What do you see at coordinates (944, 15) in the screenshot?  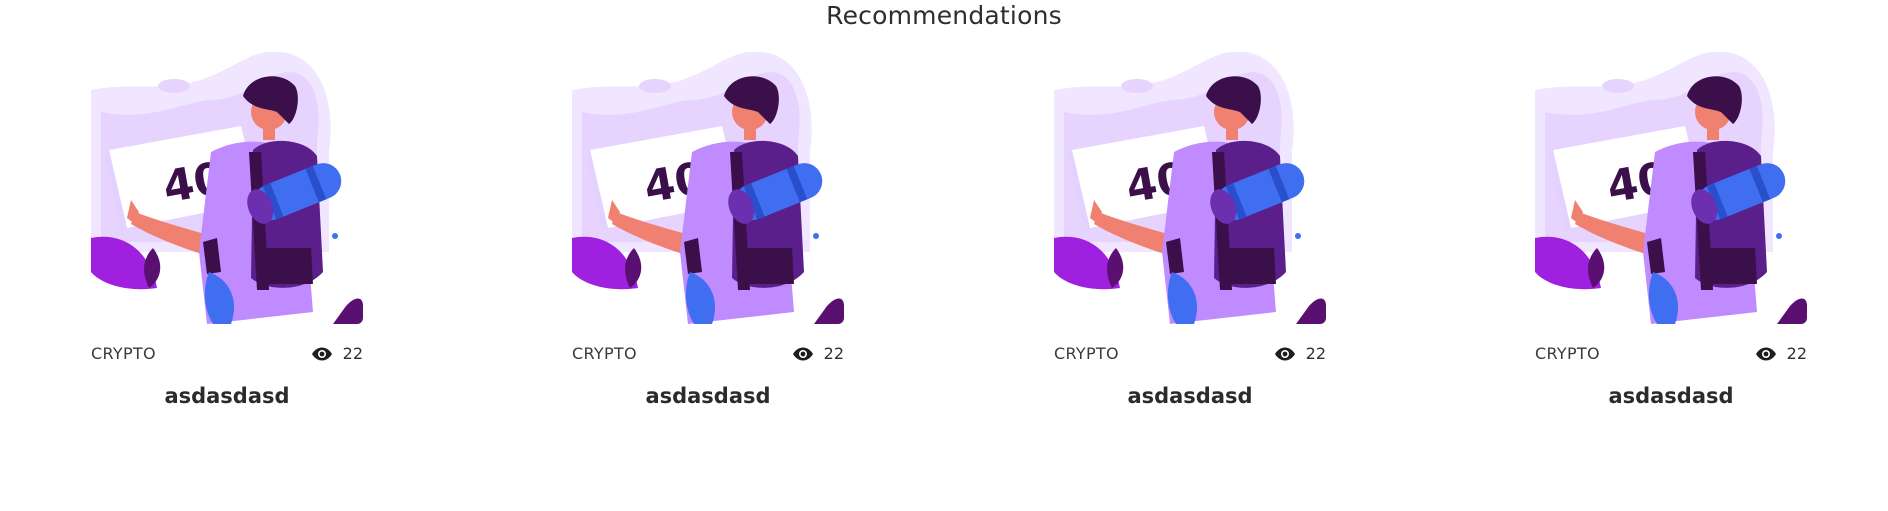 I see `section-title: Recommendations` at bounding box center [944, 15].